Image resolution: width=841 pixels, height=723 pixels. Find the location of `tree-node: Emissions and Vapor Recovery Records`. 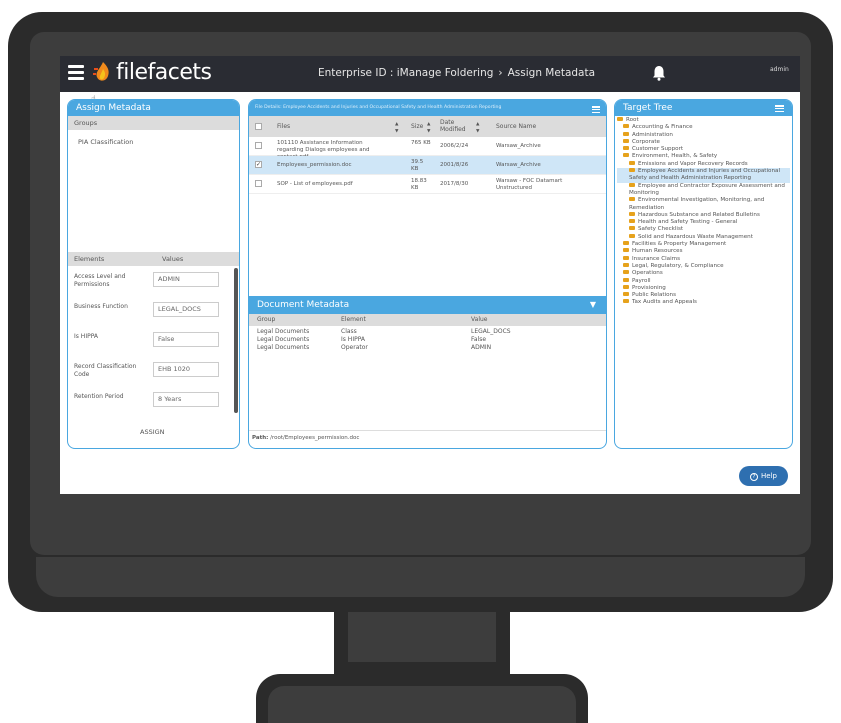

tree-node: Emissions and Vapor Recovery Records is located at coordinates (703, 164).